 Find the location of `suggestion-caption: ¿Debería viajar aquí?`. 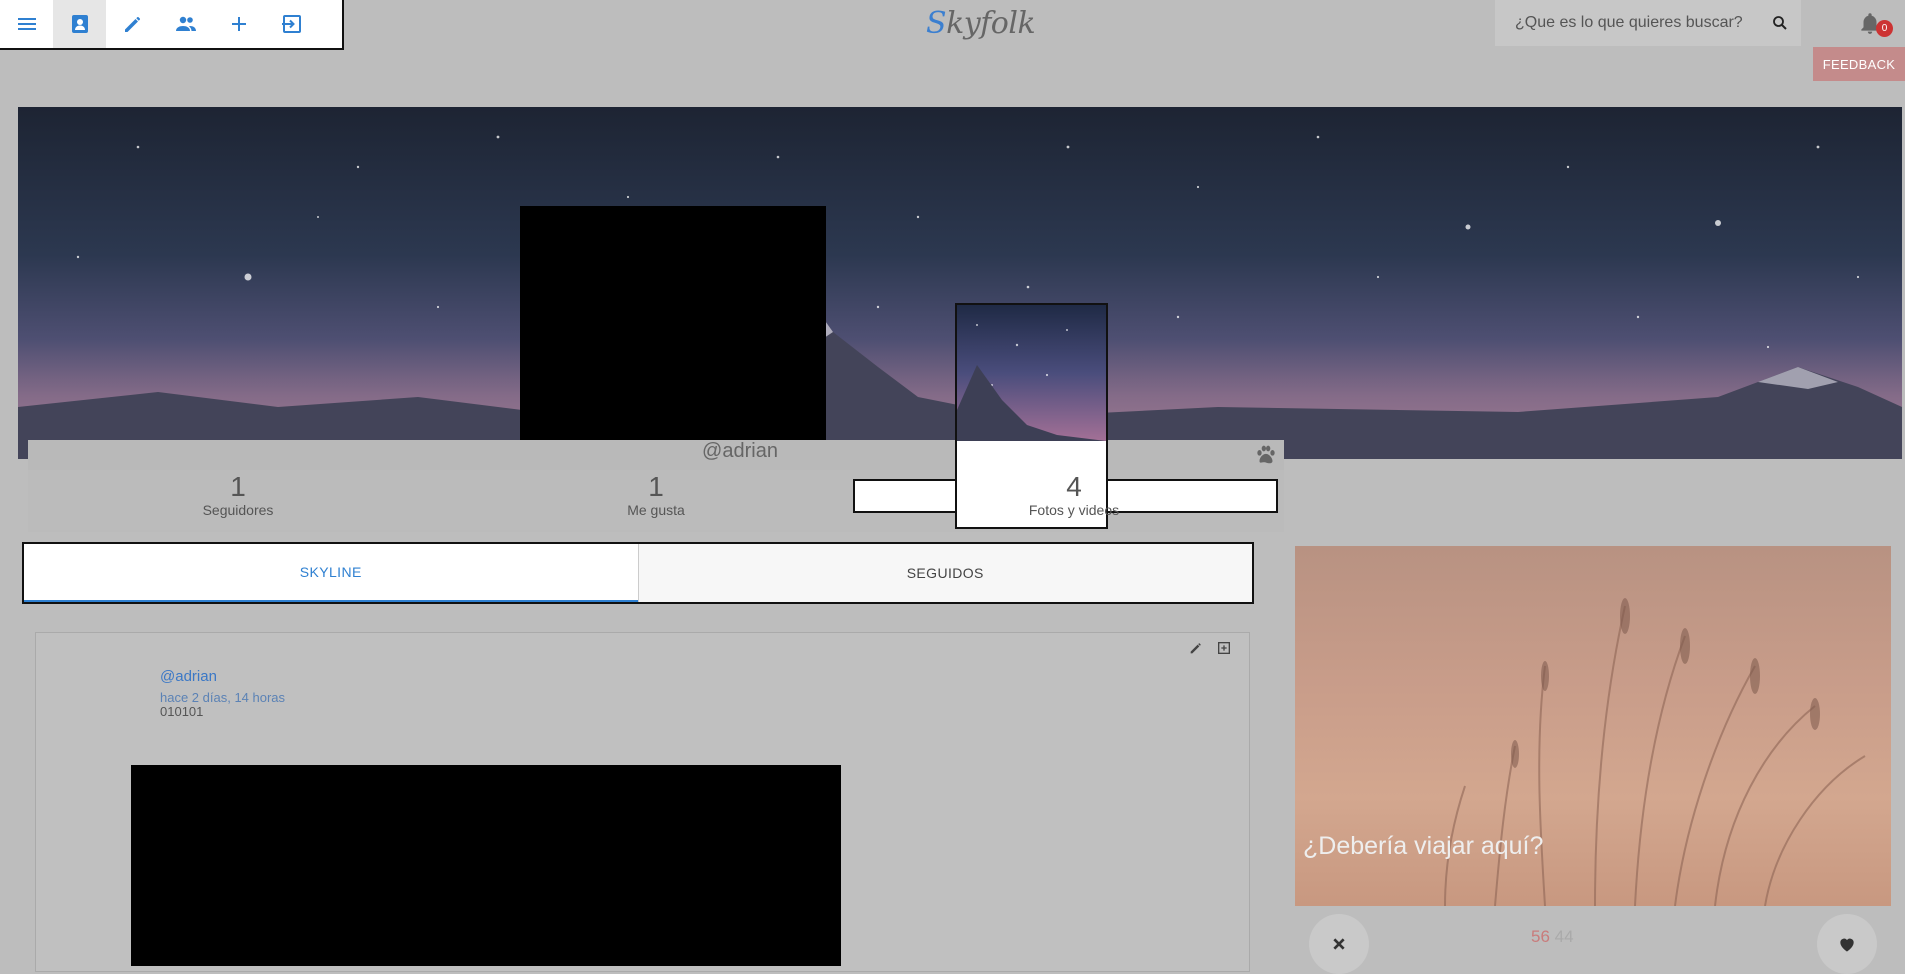

suggestion-caption: ¿Debería viajar aquí? is located at coordinates (1423, 846).